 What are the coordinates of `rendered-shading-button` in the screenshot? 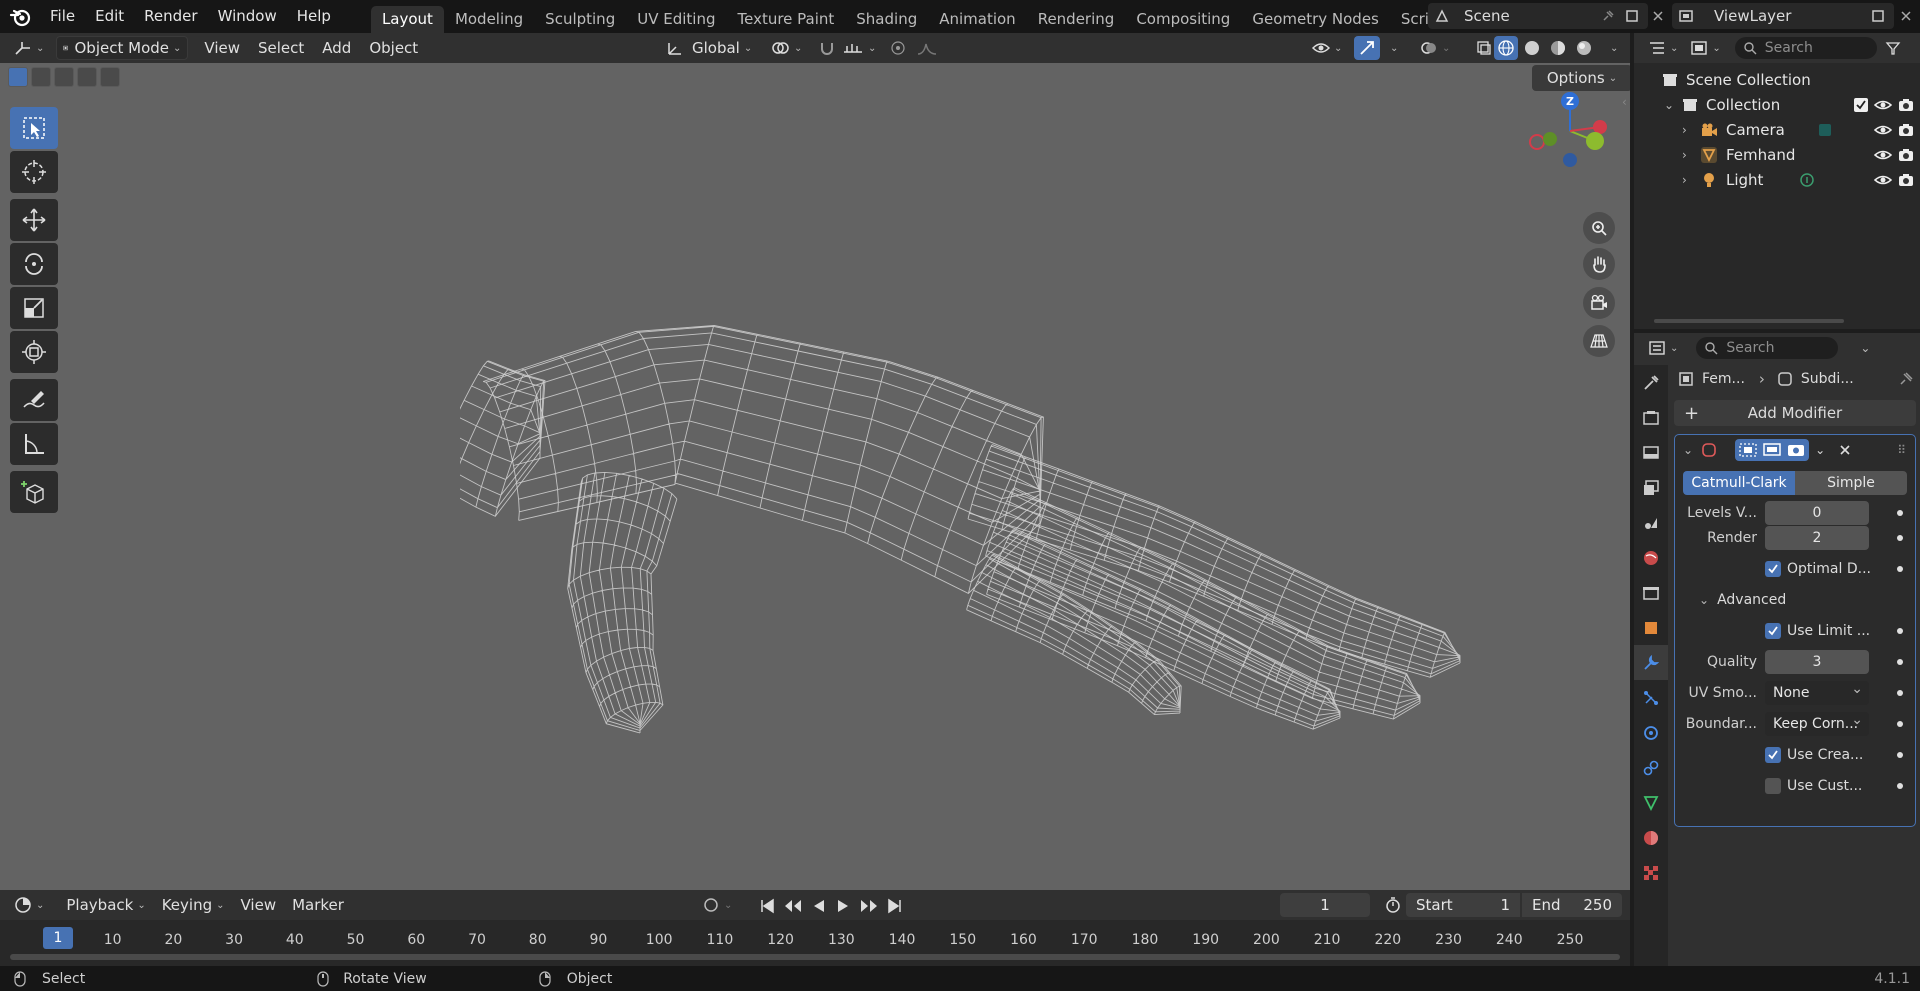 It's located at (1584, 48).